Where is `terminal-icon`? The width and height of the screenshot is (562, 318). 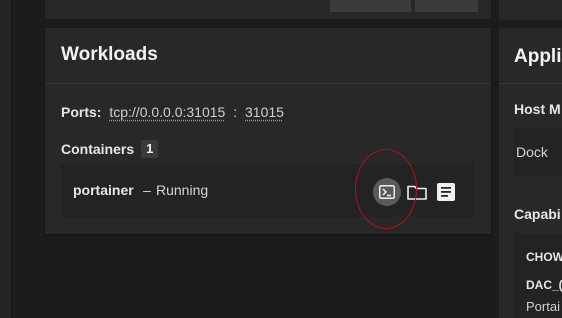
terminal-icon is located at coordinates (387, 192).